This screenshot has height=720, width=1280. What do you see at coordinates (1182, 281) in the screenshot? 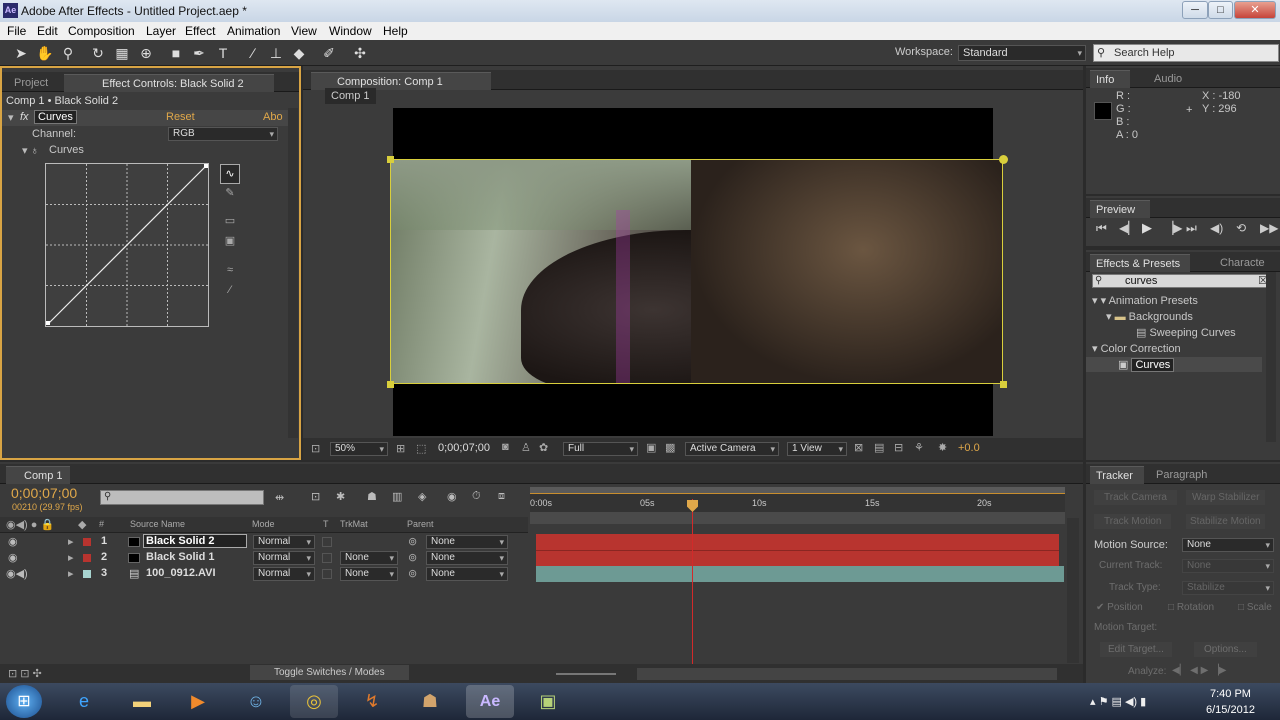
I see `effects-search-input: ⚲ curves ☒` at bounding box center [1182, 281].